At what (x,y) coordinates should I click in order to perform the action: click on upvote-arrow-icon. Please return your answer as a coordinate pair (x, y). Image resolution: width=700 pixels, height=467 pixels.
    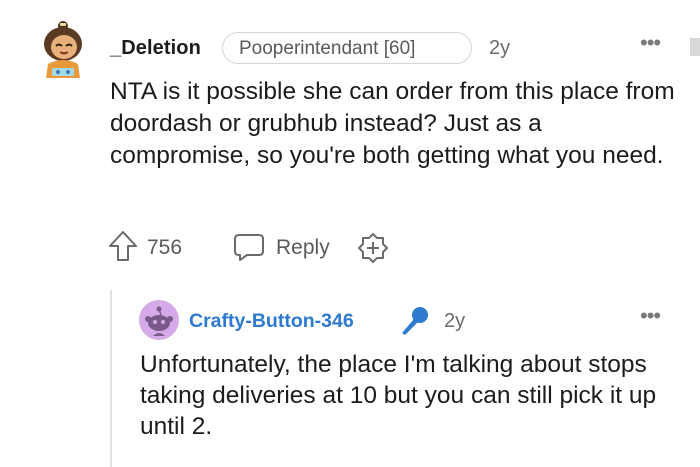
    Looking at the image, I should click on (123, 246).